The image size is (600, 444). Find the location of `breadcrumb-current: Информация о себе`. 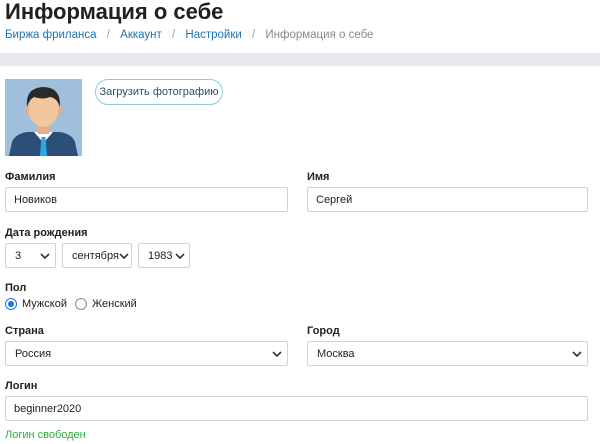

breadcrumb-current: Информация о себе is located at coordinates (319, 35).